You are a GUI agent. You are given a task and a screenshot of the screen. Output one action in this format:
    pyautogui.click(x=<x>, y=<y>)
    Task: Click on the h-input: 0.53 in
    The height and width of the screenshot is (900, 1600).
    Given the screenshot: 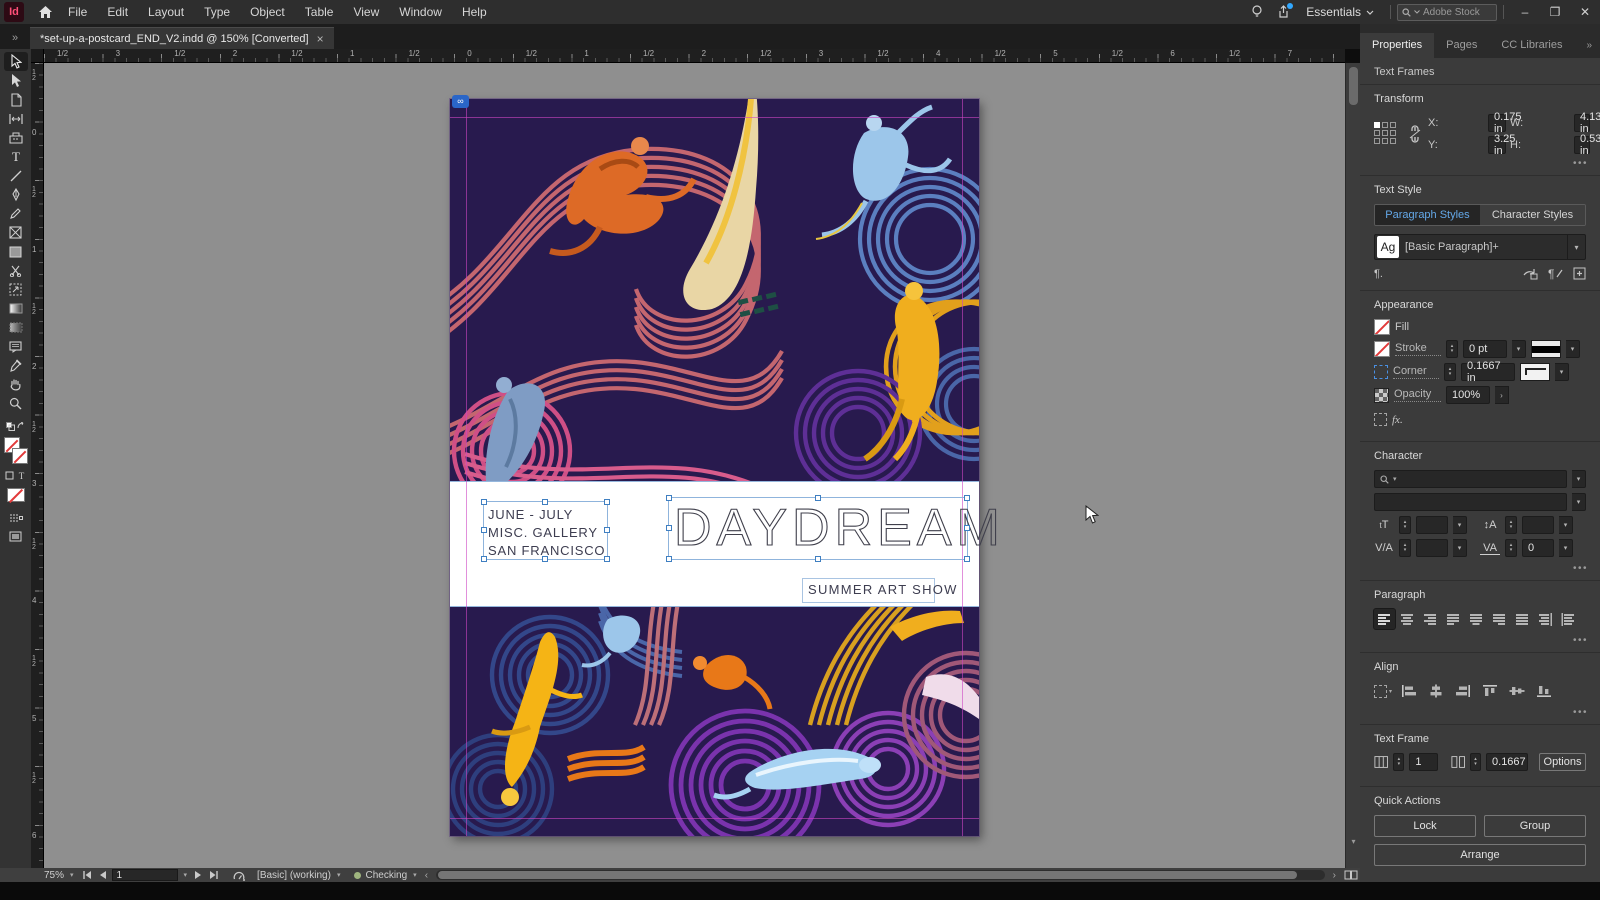 What is the action you would take?
    pyautogui.click(x=1587, y=145)
    